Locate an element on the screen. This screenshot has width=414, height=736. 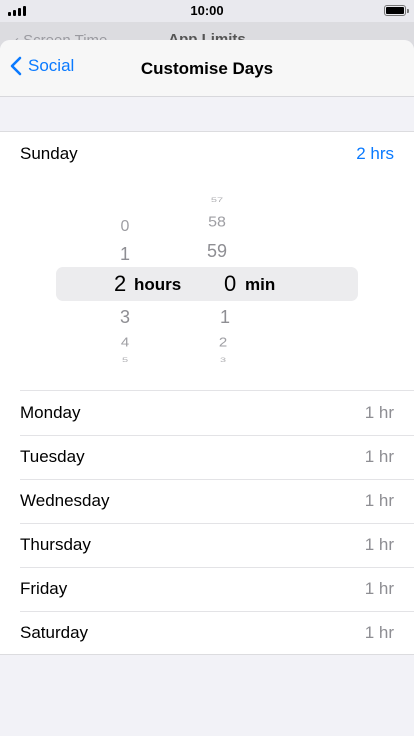
page-title: Customise Days is located at coordinates (207, 68).